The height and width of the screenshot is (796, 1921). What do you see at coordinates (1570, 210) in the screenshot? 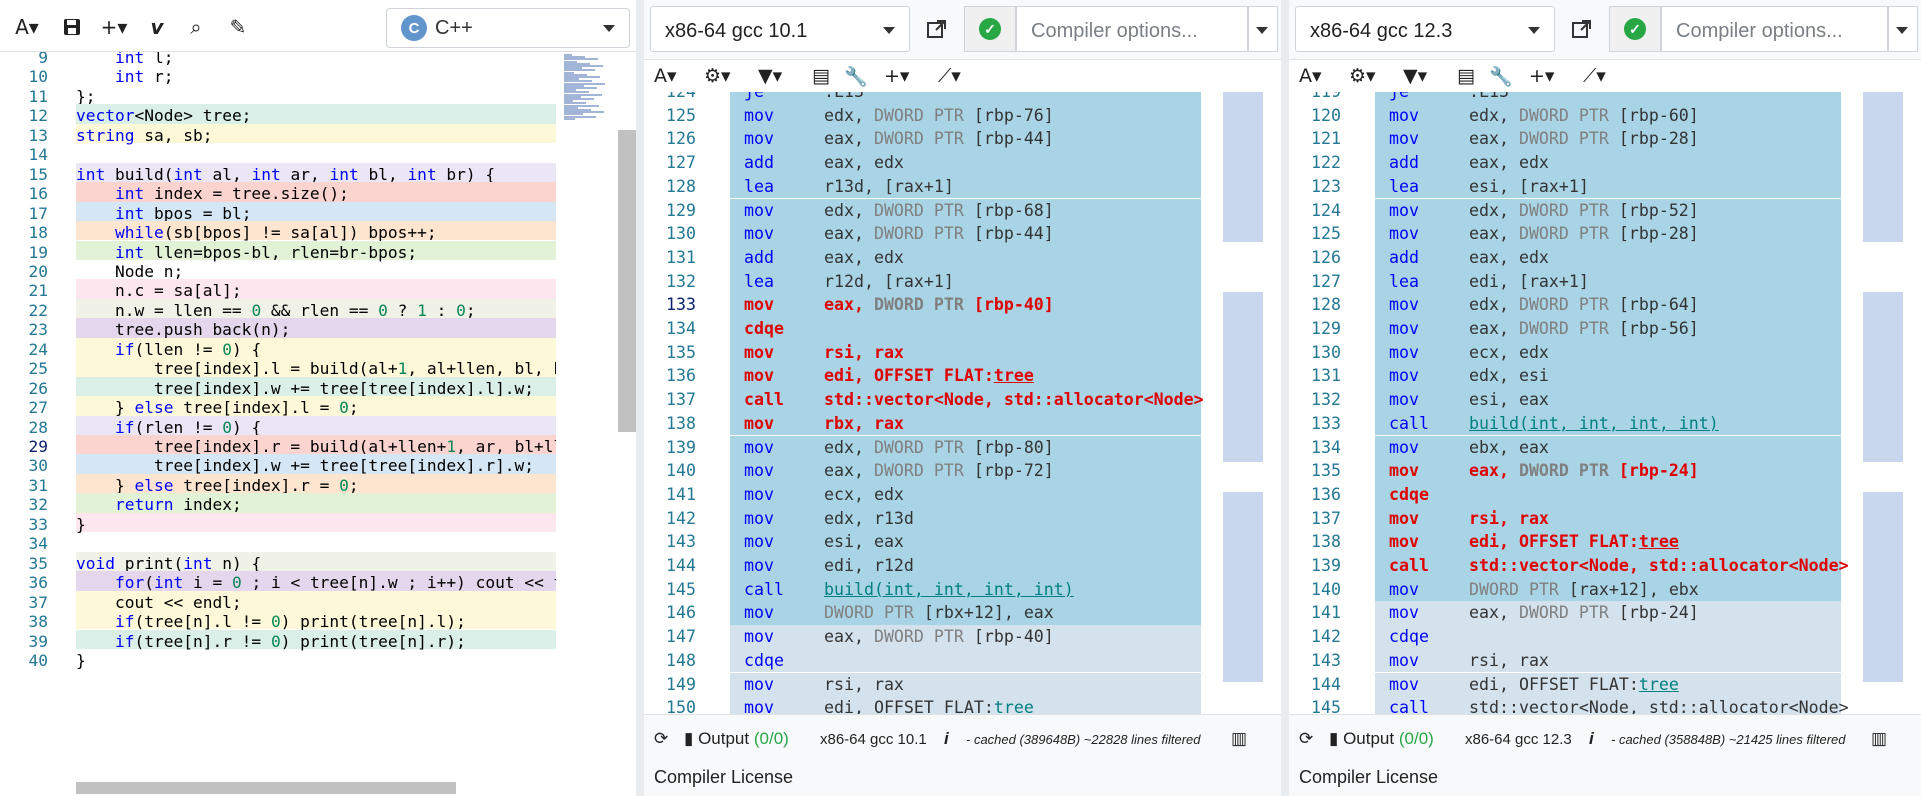
I see `asm-line: 124 mov edx, DWORD PTR [rbp-52]` at bounding box center [1570, 210].